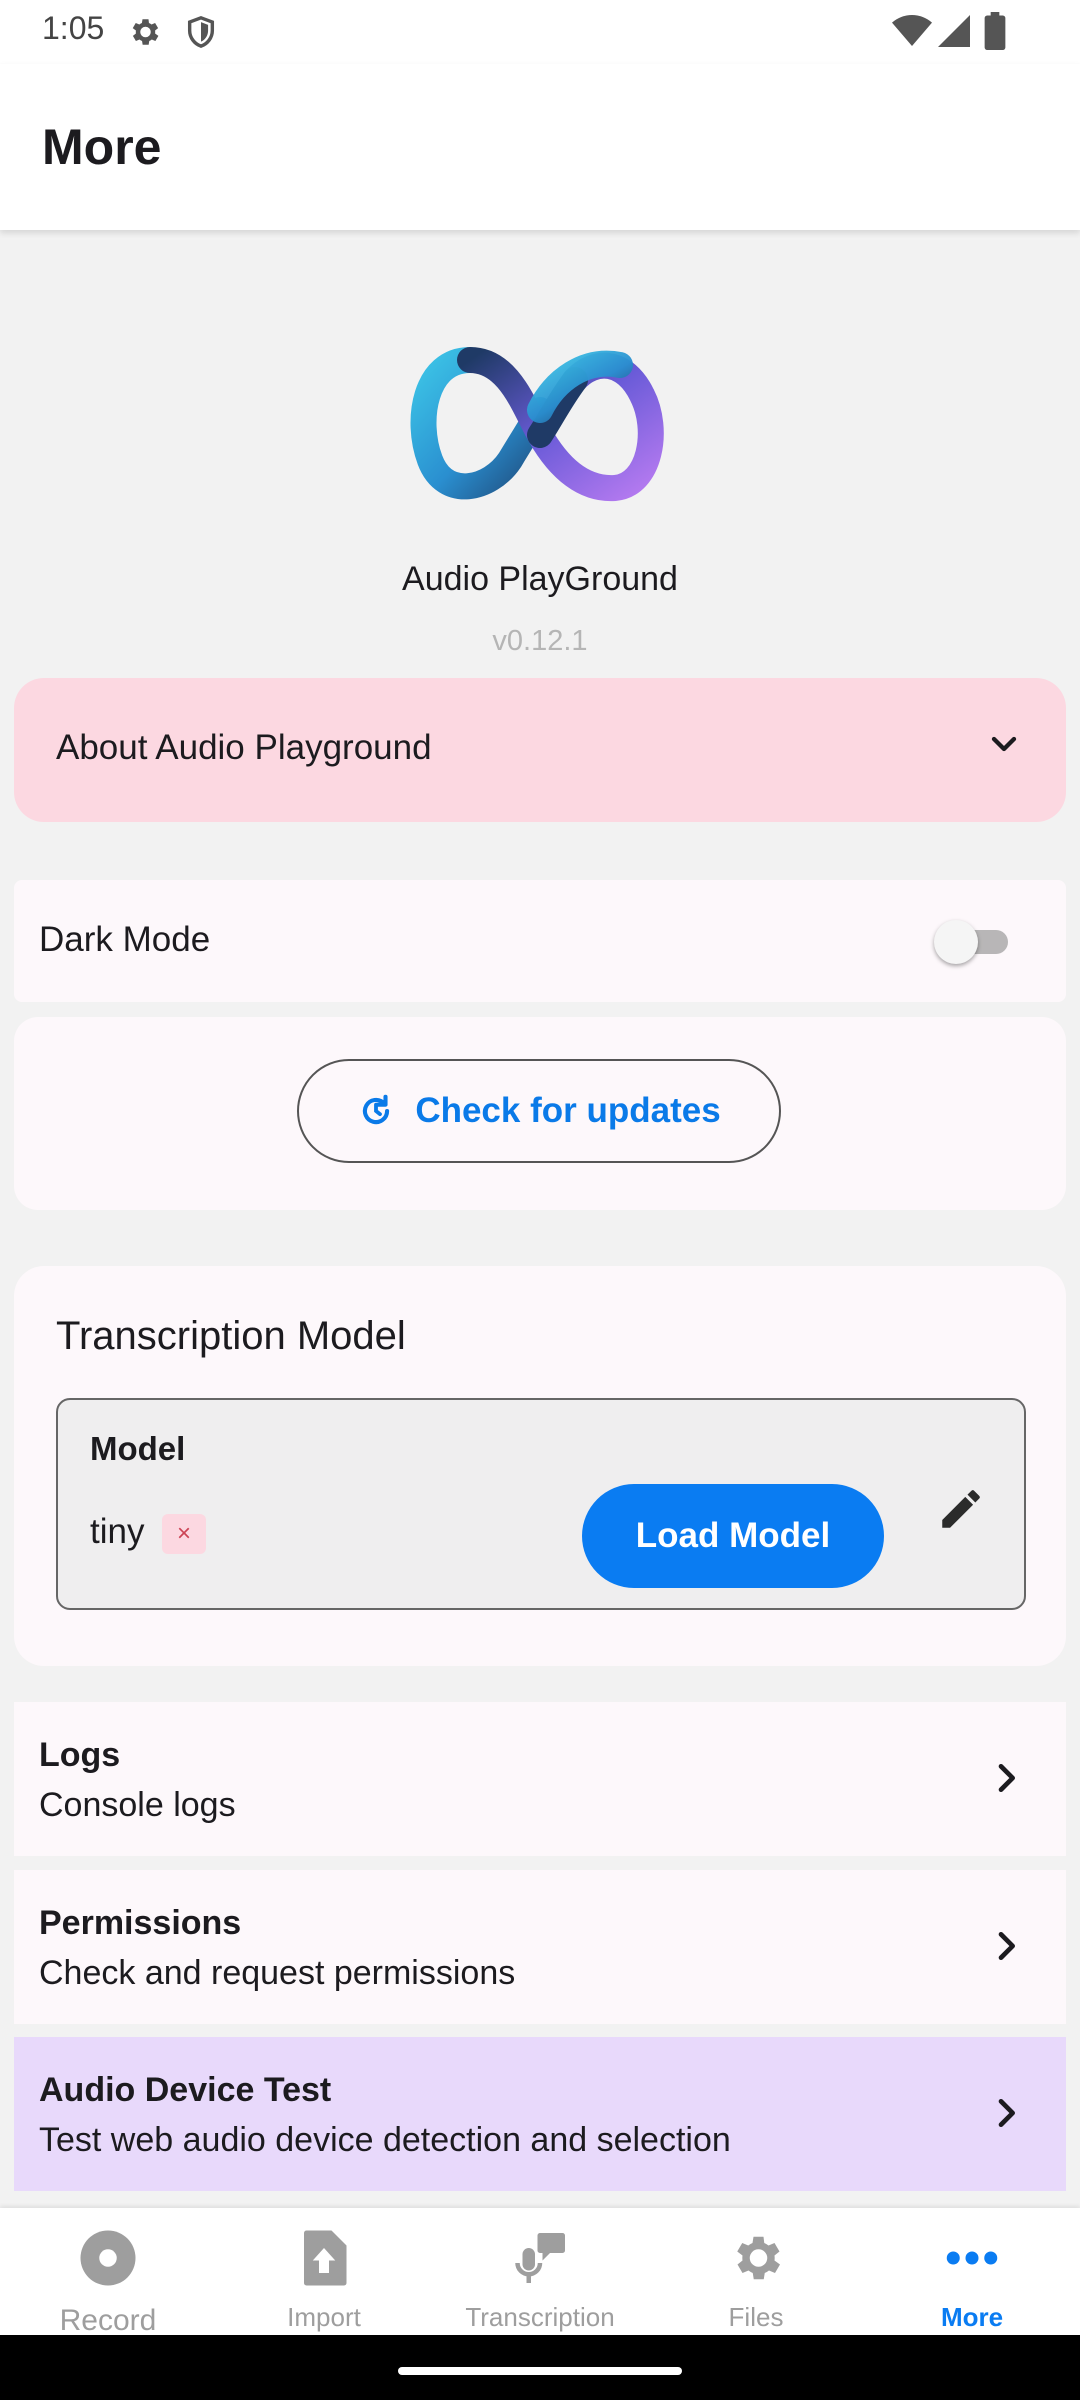 The image size is (1080, 2400). Describe the element at coordinates (117, 1531) in the screenshot. I see `model-value: tiny` at that location.